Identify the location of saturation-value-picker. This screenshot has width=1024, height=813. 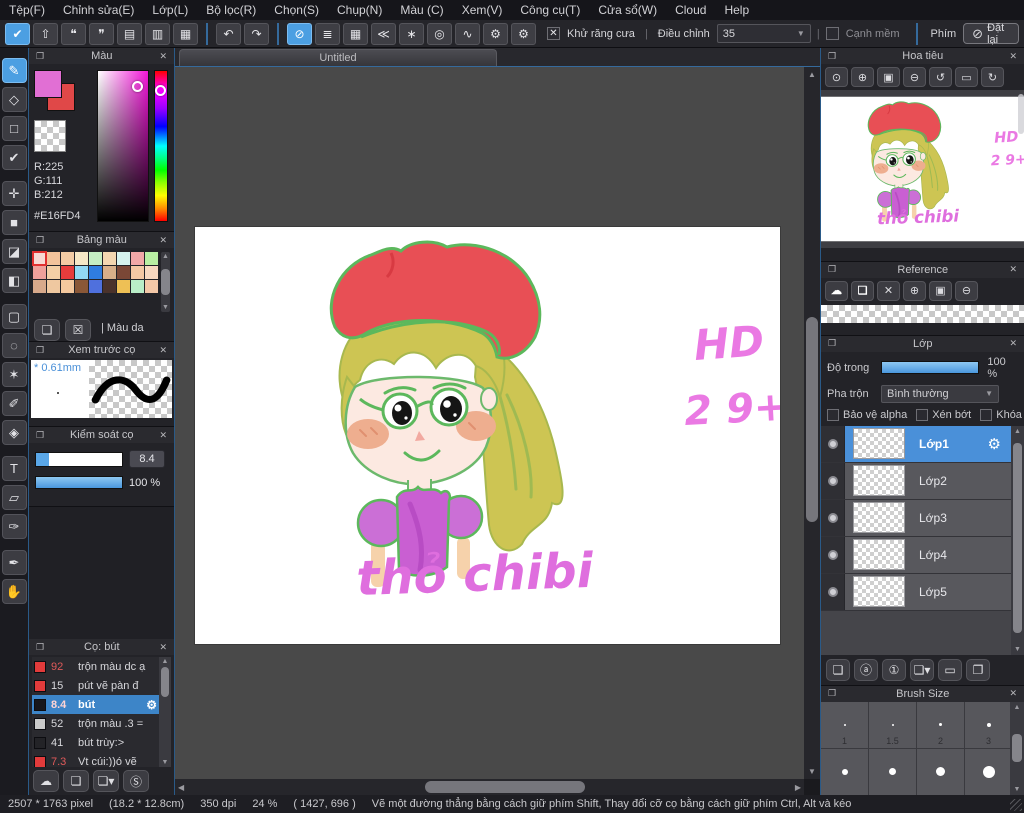
(123, 146).